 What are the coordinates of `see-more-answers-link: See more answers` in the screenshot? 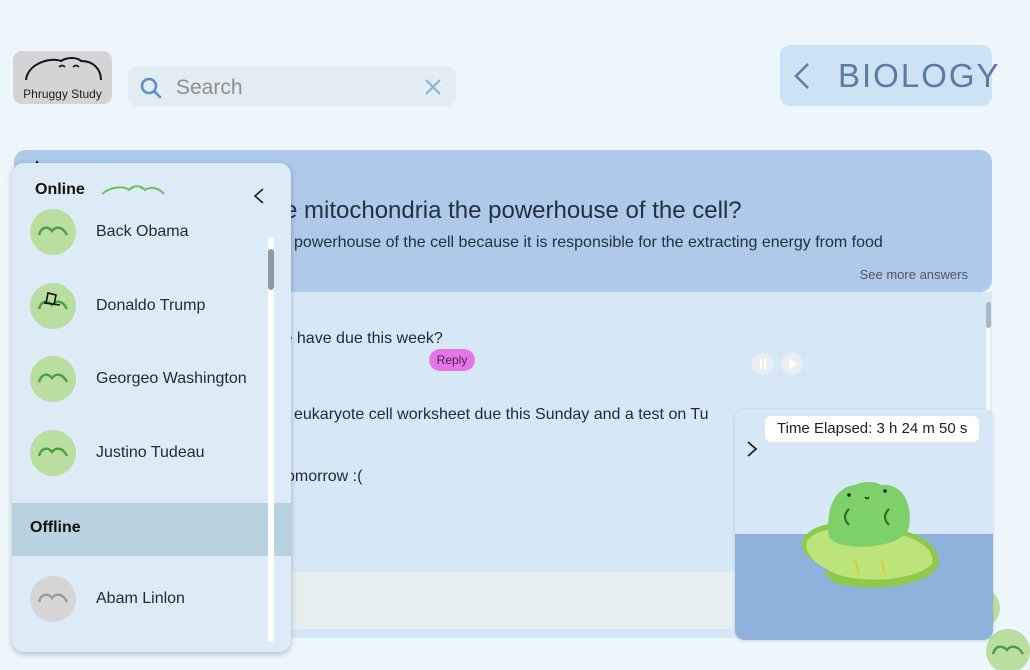 It's located at (914, 274).